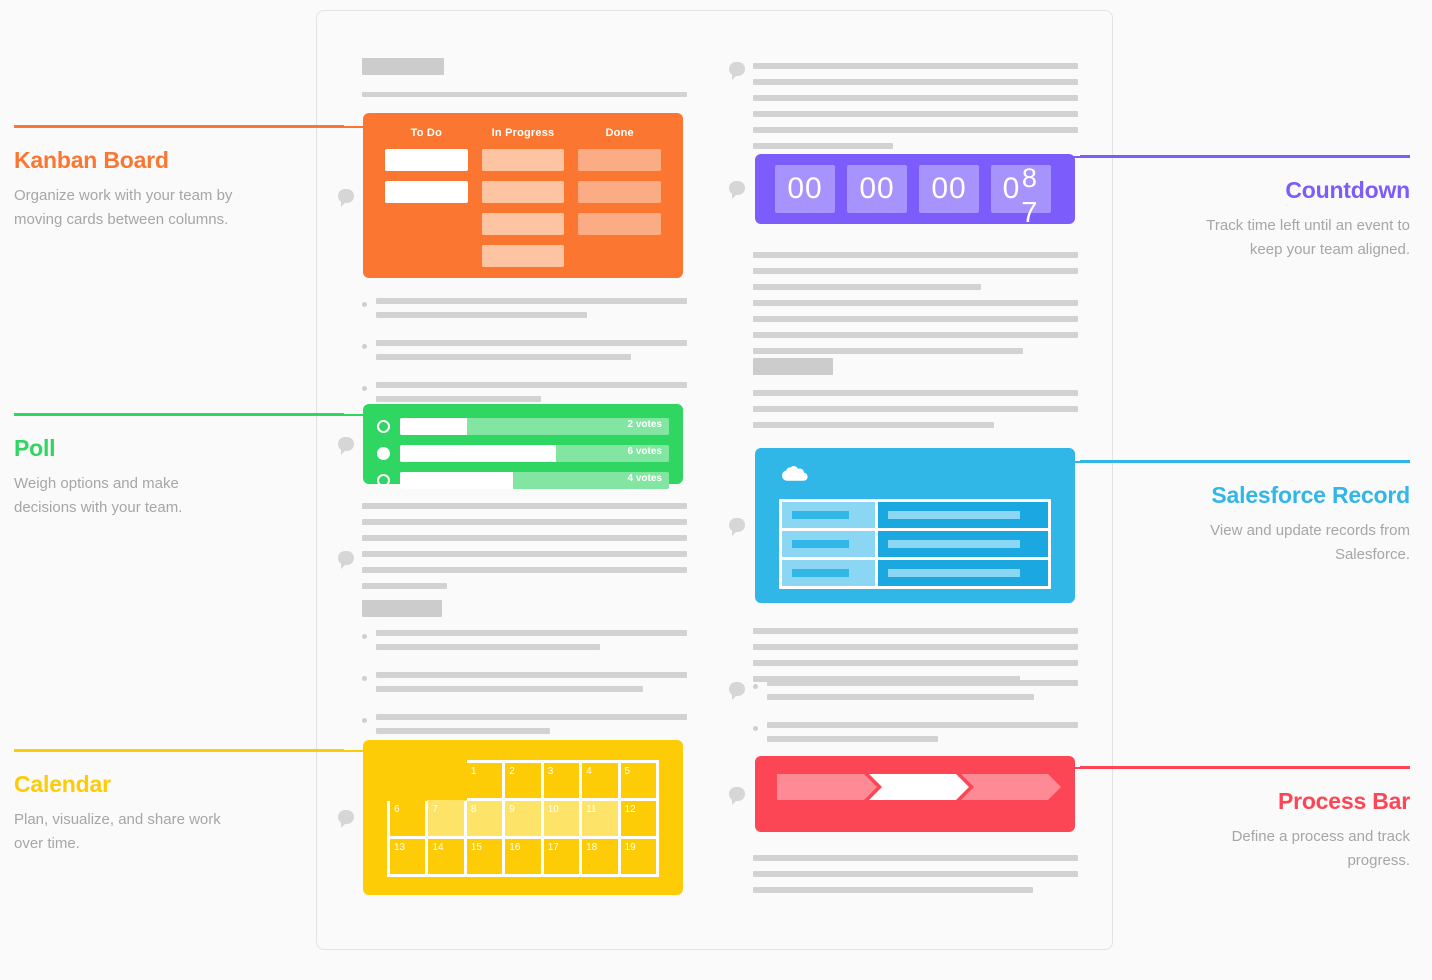 Image resolution: width=1432 pixels, height=980 pixels. I want to click on kanban-column-todo: To Do, so click(426, 202).